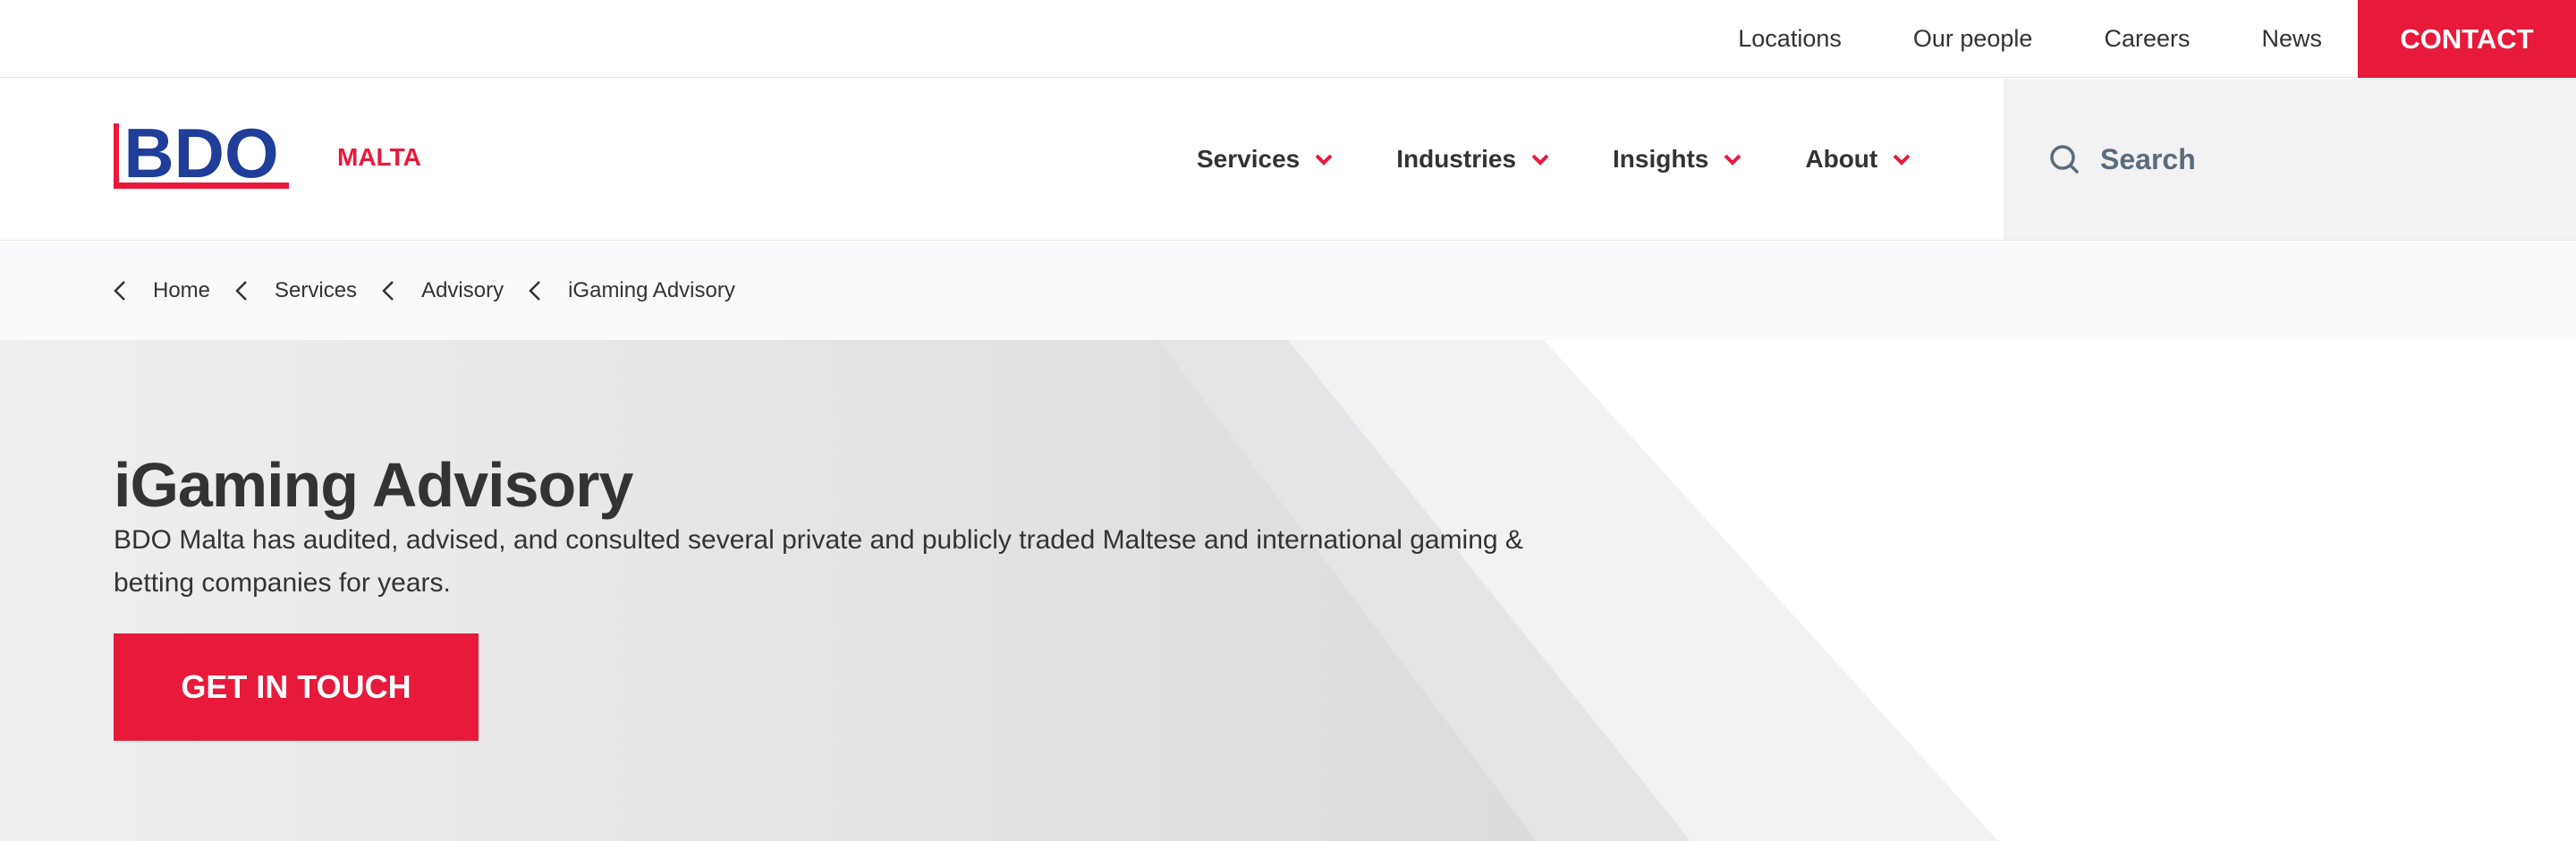 This screenshot has width=2576, height=841. Describe the element at coordinates (1585, 159) in the screenshot. I see `primary-menu: Services Industries Insights About` at that location.